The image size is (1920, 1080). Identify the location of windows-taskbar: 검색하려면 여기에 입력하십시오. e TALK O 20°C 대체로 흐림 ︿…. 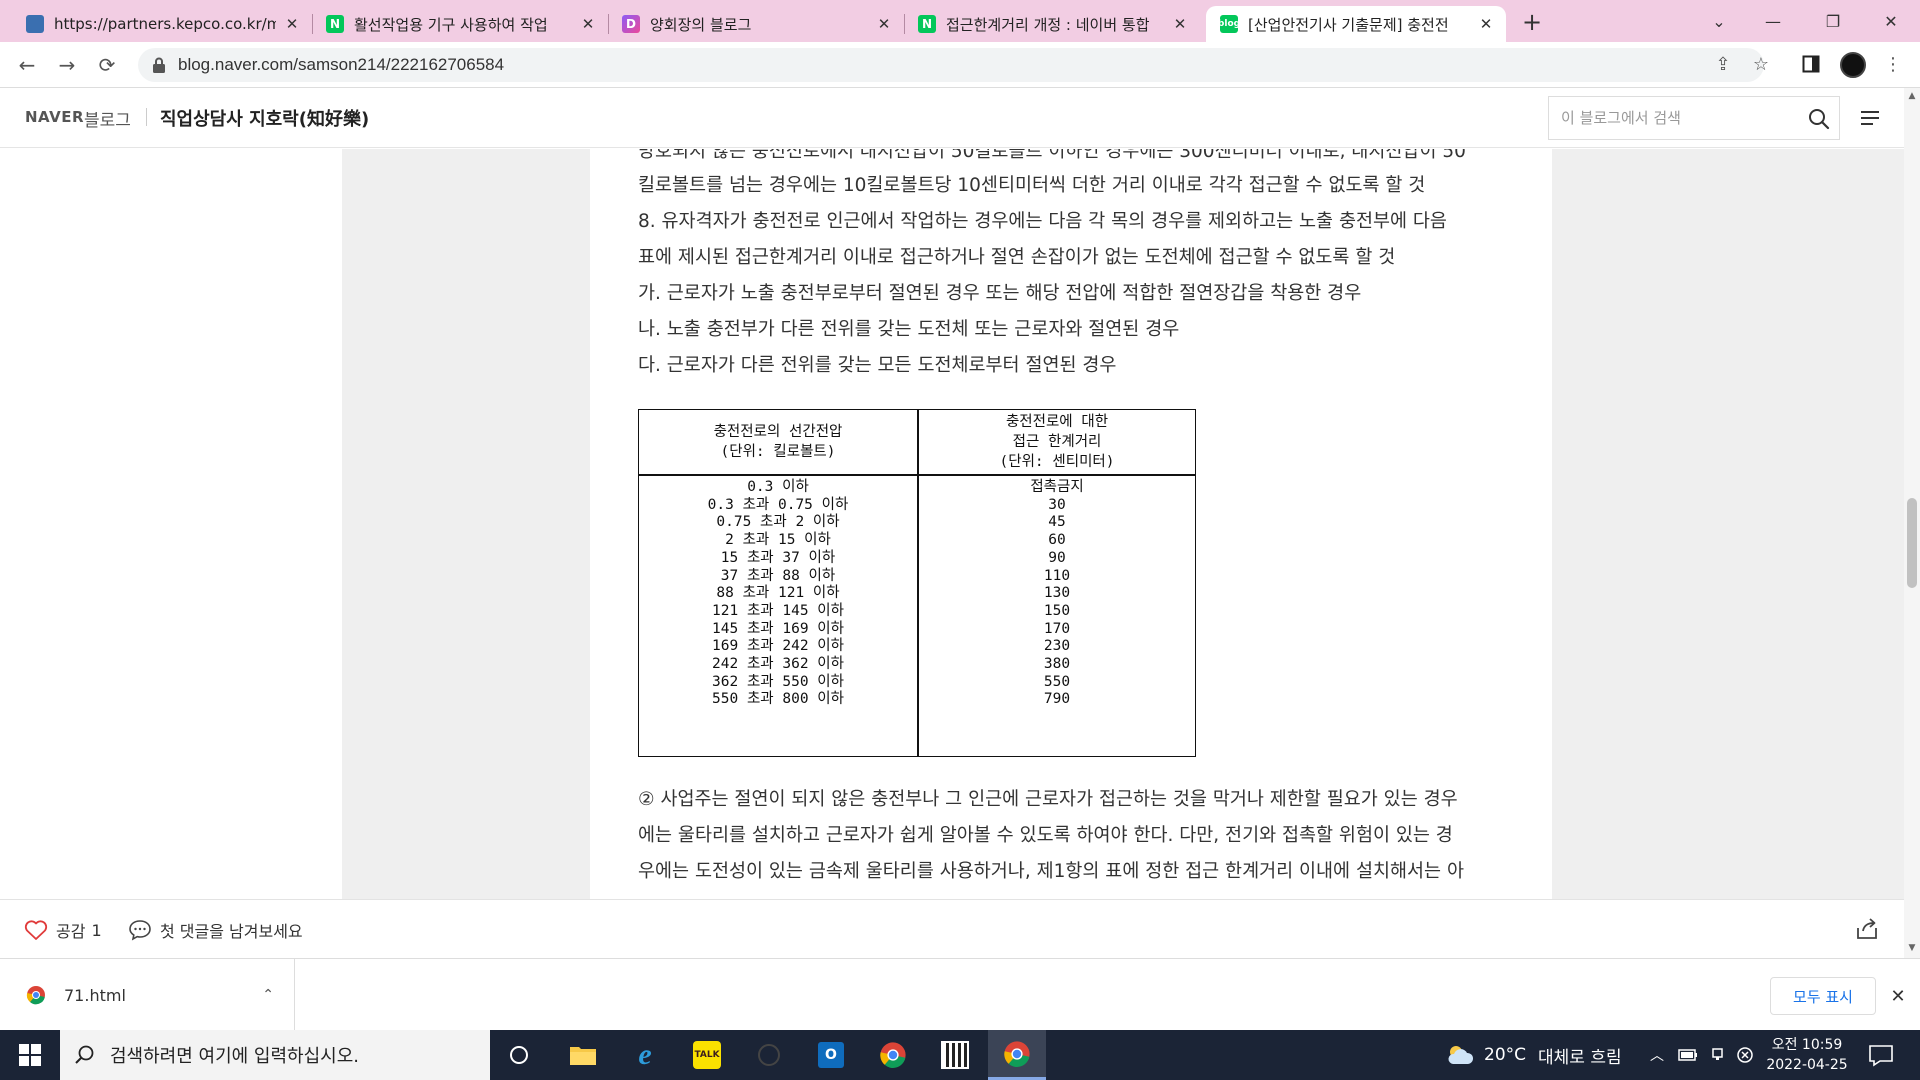
(960, 1055).